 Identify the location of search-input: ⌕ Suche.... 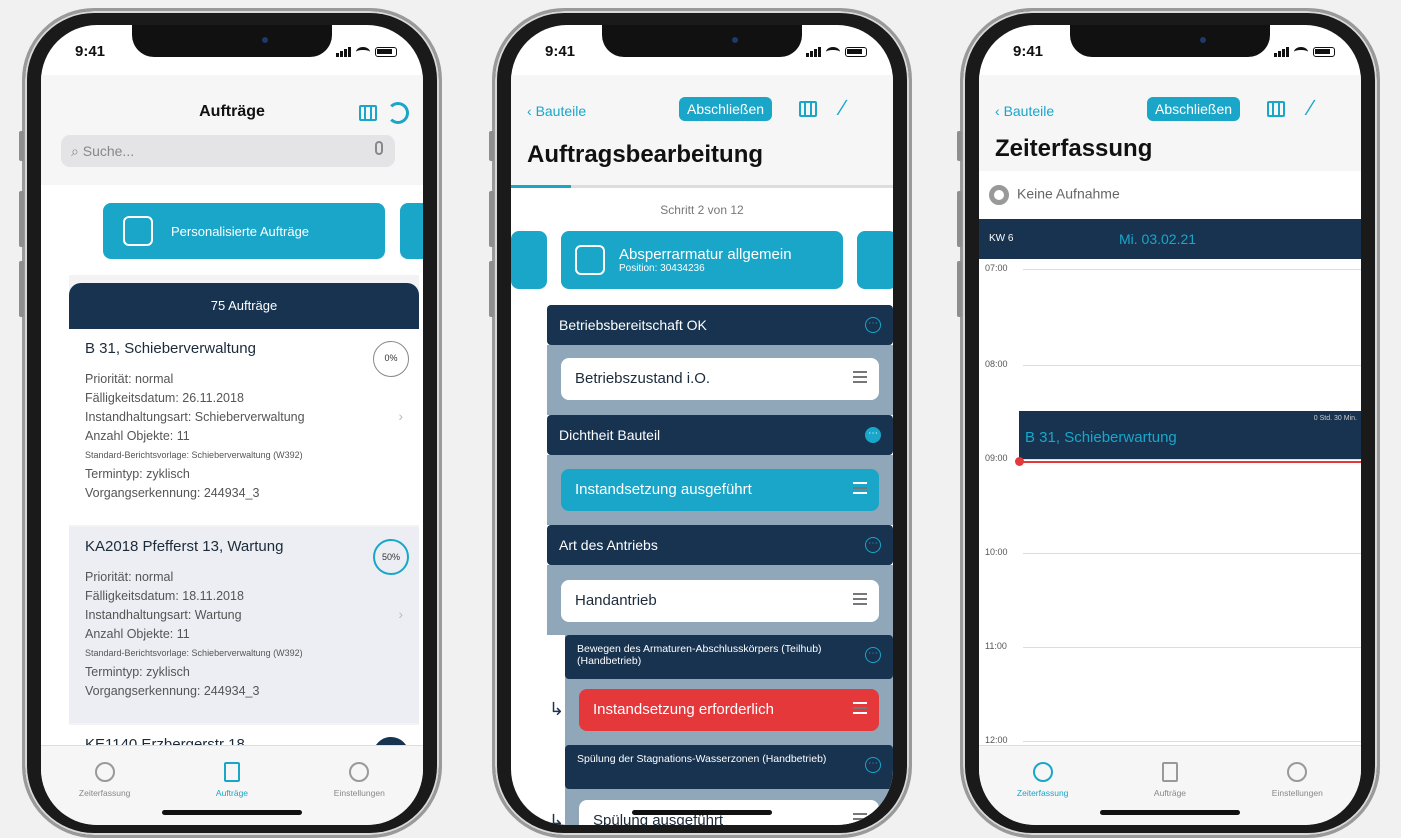
(228, 151).